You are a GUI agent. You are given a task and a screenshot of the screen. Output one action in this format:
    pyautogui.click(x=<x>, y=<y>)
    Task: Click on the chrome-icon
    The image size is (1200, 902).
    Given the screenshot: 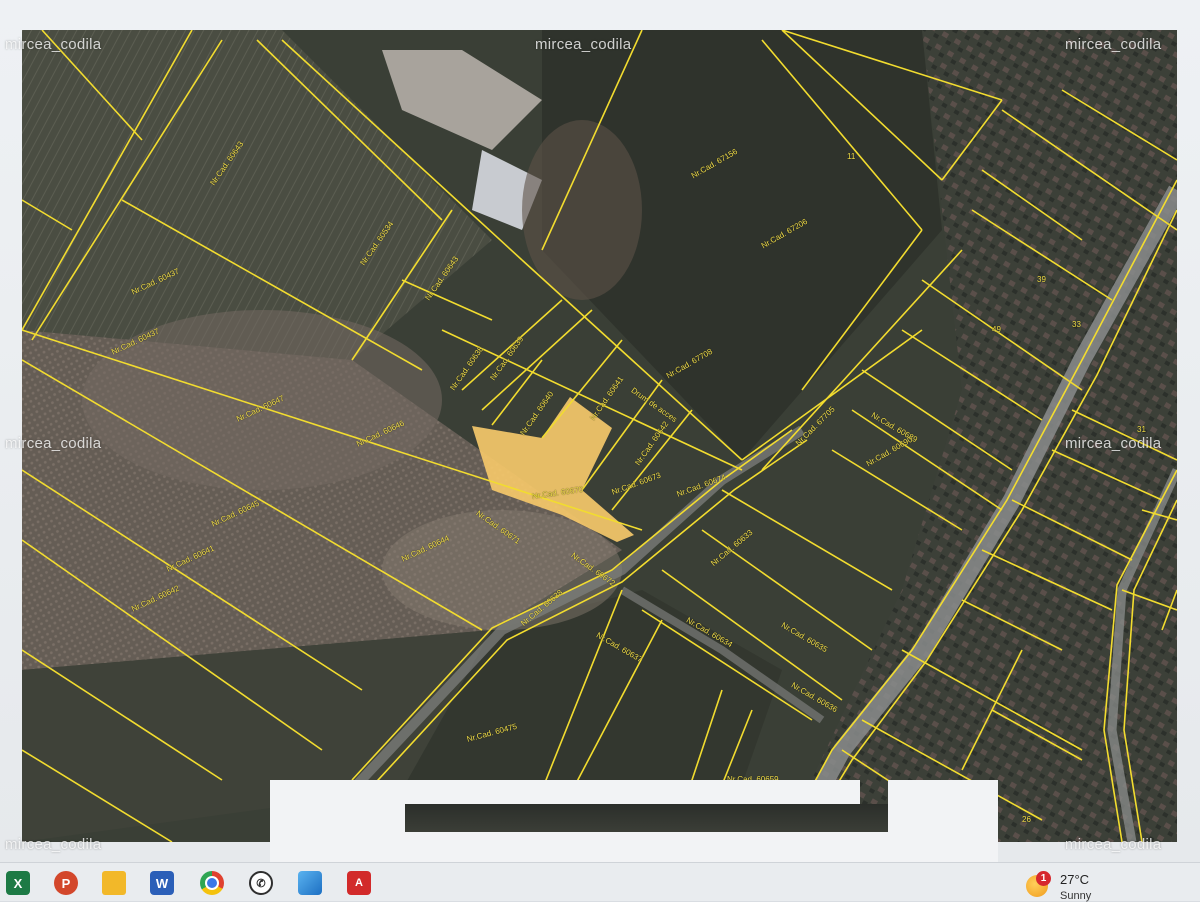 What is the action you would take?
    pyautogui.click(x=212, y=883)
    